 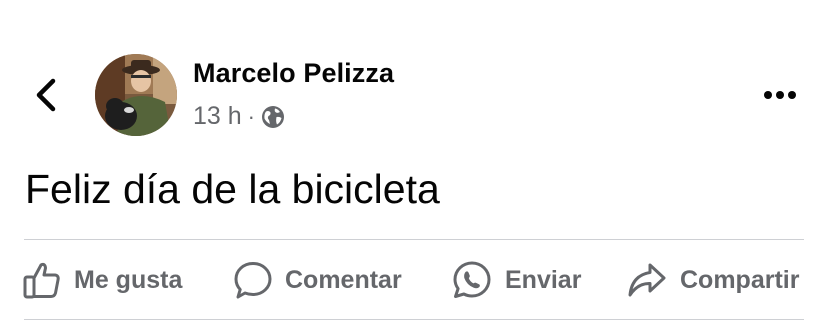 What do you see at coordinates (217, 116) in the screenshot?
I see `post-time: 13 h` at bounding box center [217, 116].